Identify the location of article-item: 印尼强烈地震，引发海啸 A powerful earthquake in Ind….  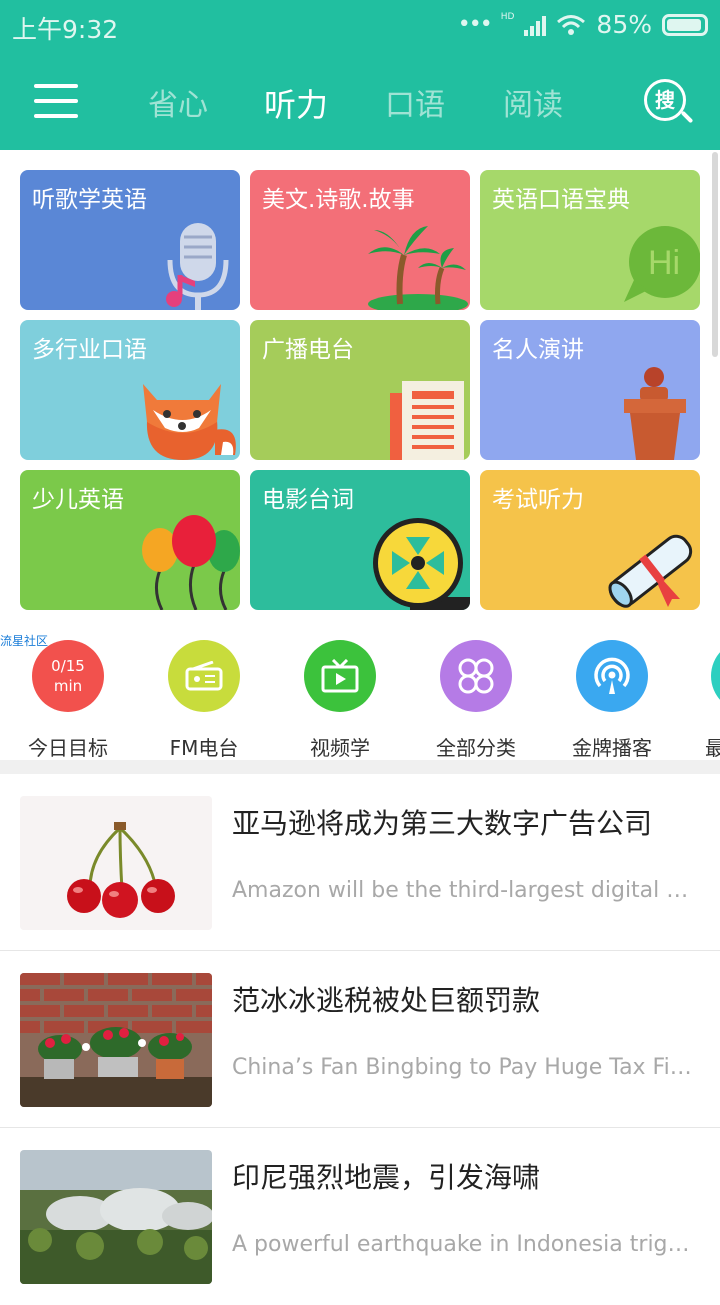
(360, 1216).